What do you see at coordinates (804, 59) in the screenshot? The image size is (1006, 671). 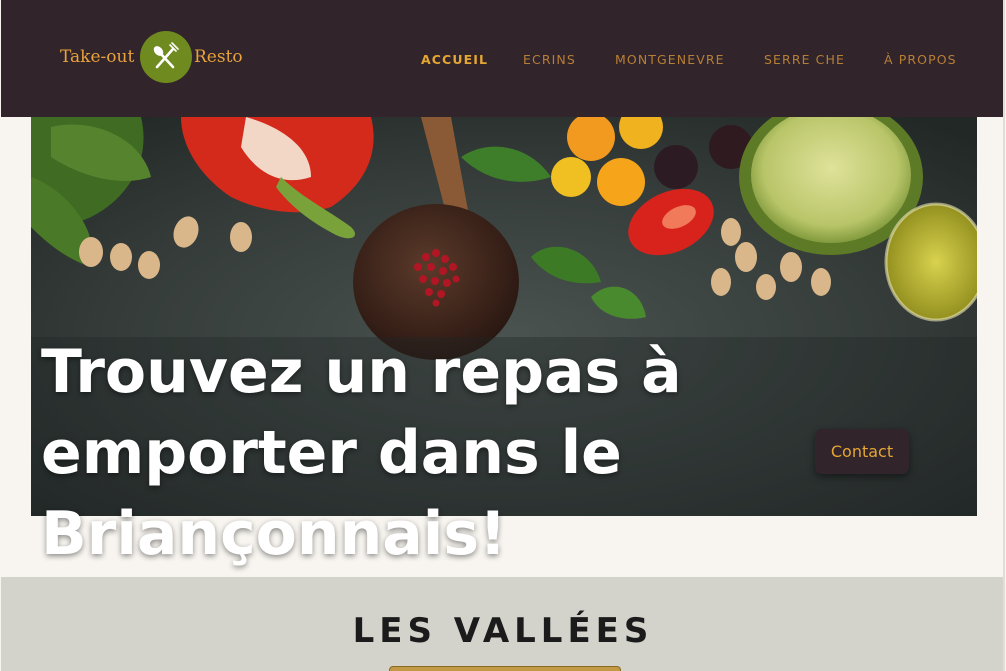 I see `nav-link-serre-che: SERRE CHE` at bounding box center [804, 59].